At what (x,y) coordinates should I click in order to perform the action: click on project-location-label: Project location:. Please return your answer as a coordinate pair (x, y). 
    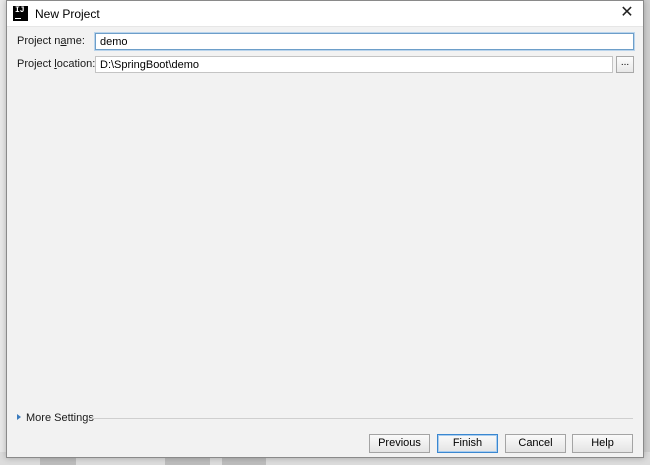
    Looking at the image, I should click on (56, 64).